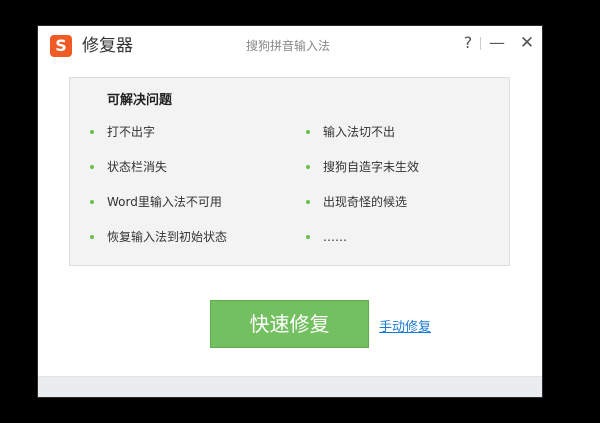  I want to click on manual-fix-link: 手动修复, so click(405, 328).